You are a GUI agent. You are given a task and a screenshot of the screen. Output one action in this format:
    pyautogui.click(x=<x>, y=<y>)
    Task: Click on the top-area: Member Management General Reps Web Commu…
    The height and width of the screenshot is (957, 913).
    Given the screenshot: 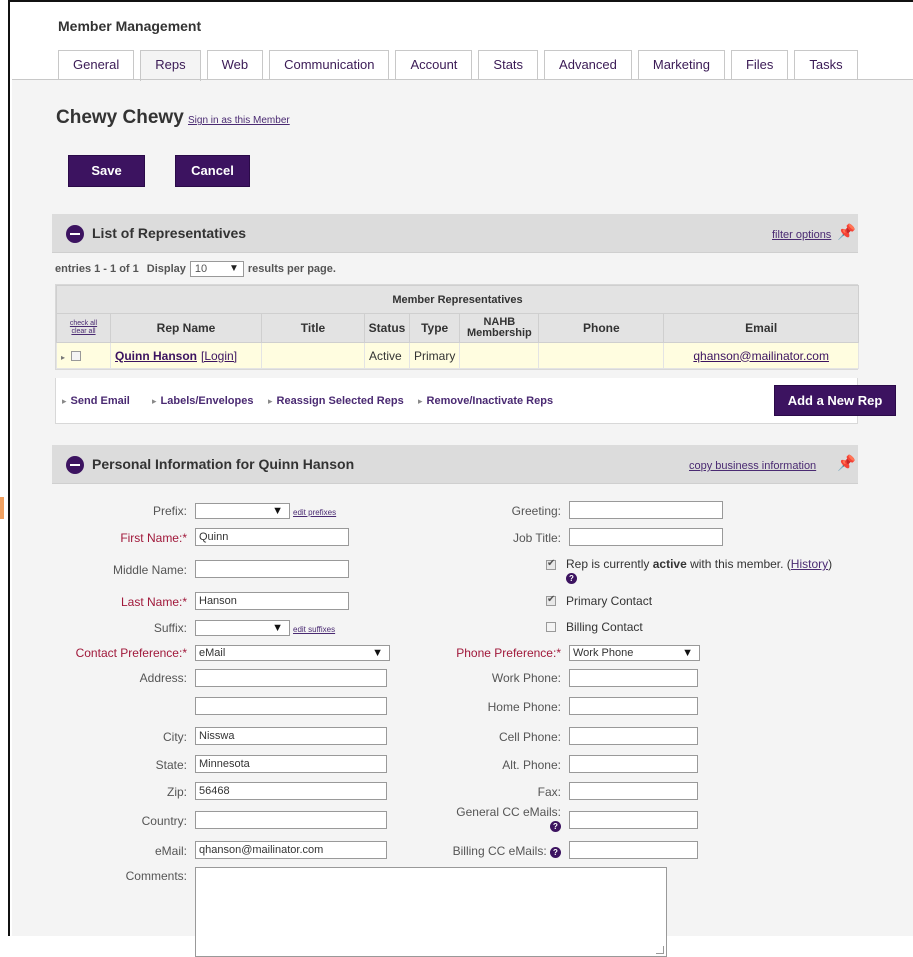 What is the action you would take?
    pyautogui.click(x=462, y=43)
    